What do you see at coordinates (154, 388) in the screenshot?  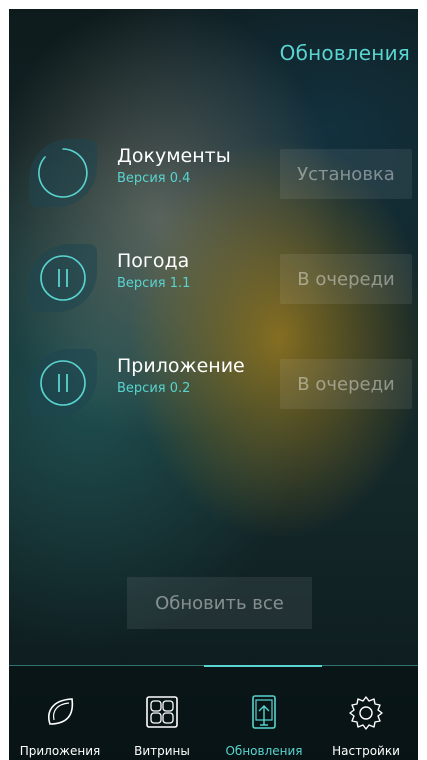 I see `app-version: Версия 0.2` at bounding box center [154, 388].